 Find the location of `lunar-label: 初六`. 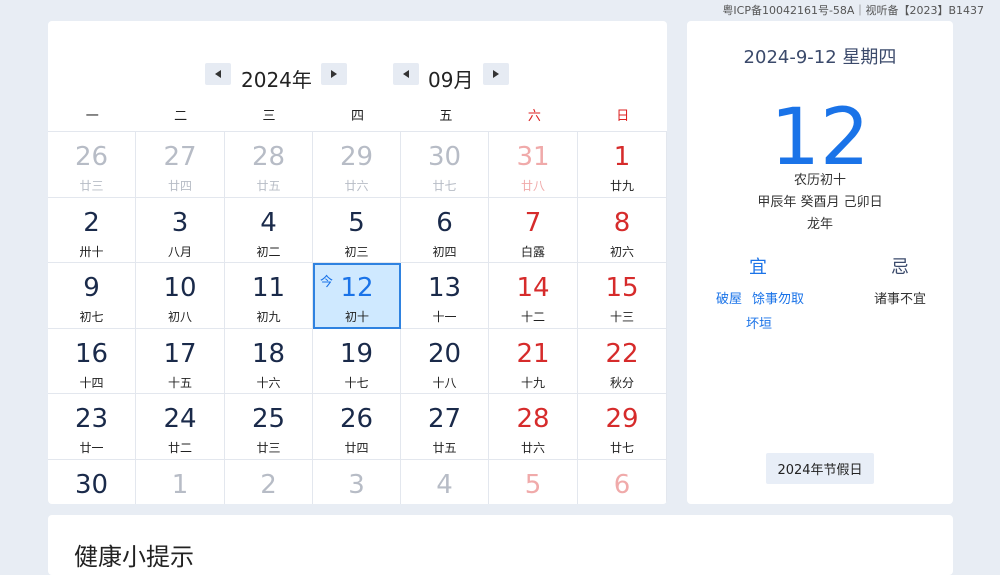

lunar-label: 初六 is located at coordinates (621, 251).